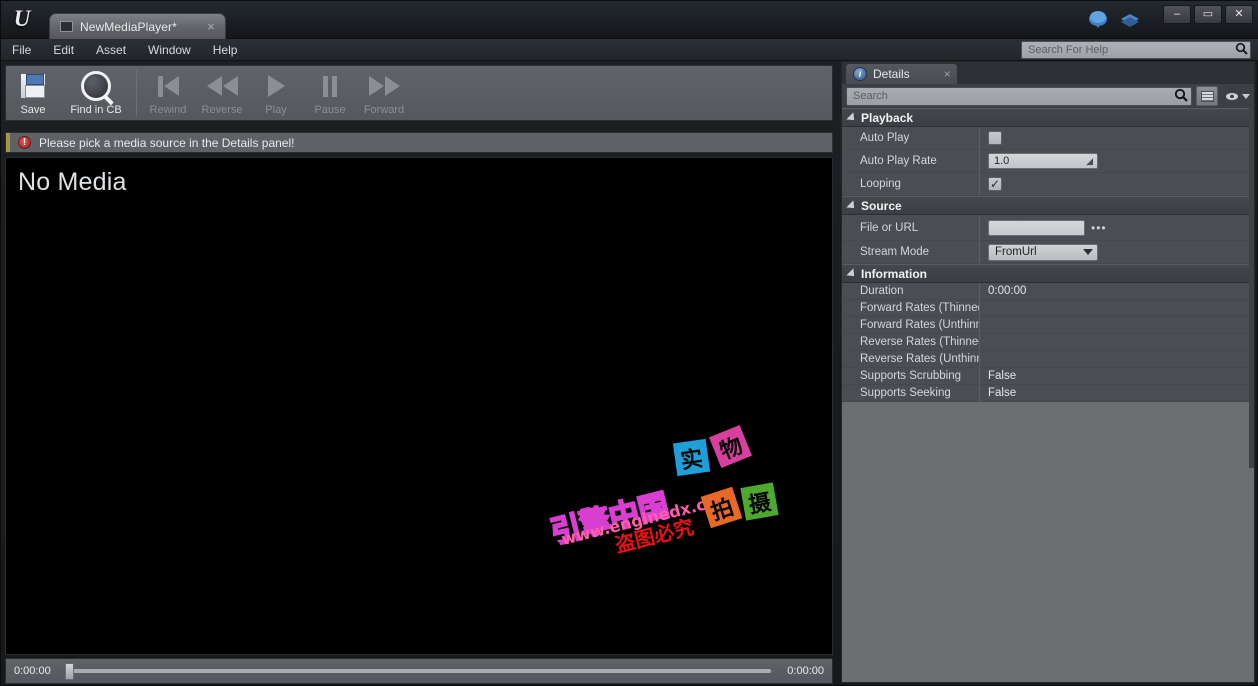 The height and width of the screenshot is (686, 1258). I want to click on details-search-box: Search, so click(1019, 96).